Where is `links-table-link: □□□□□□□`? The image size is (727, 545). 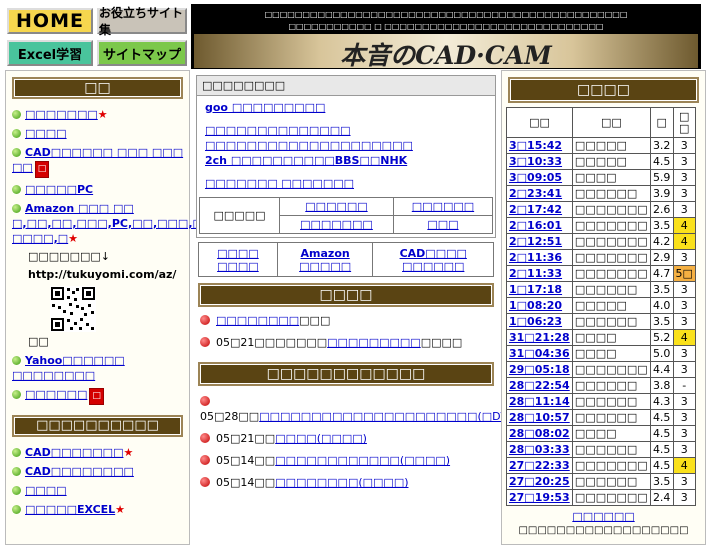
links-table-link: □□□□□□□ is located at coordinates (336, 224).